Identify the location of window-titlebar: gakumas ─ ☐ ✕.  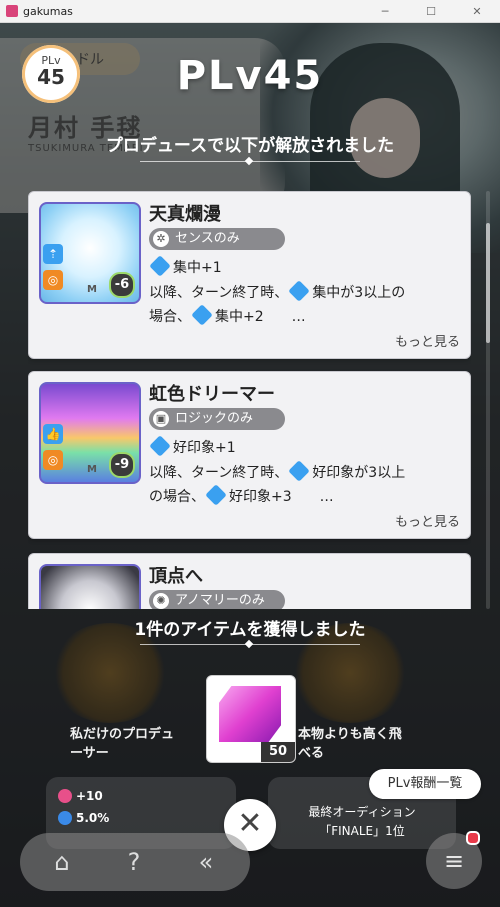
(250, 11).